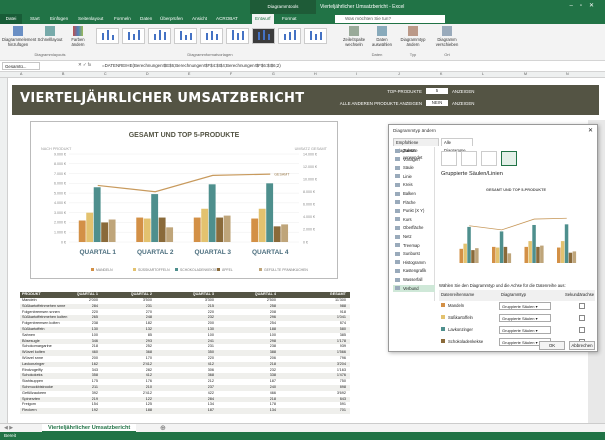 This screenshot has height=440, width=605. What do you see at coordinates (414, 227) in the screenshot?
I see `chart-type-item: Oberfläche` at bounding box center [414, 227].